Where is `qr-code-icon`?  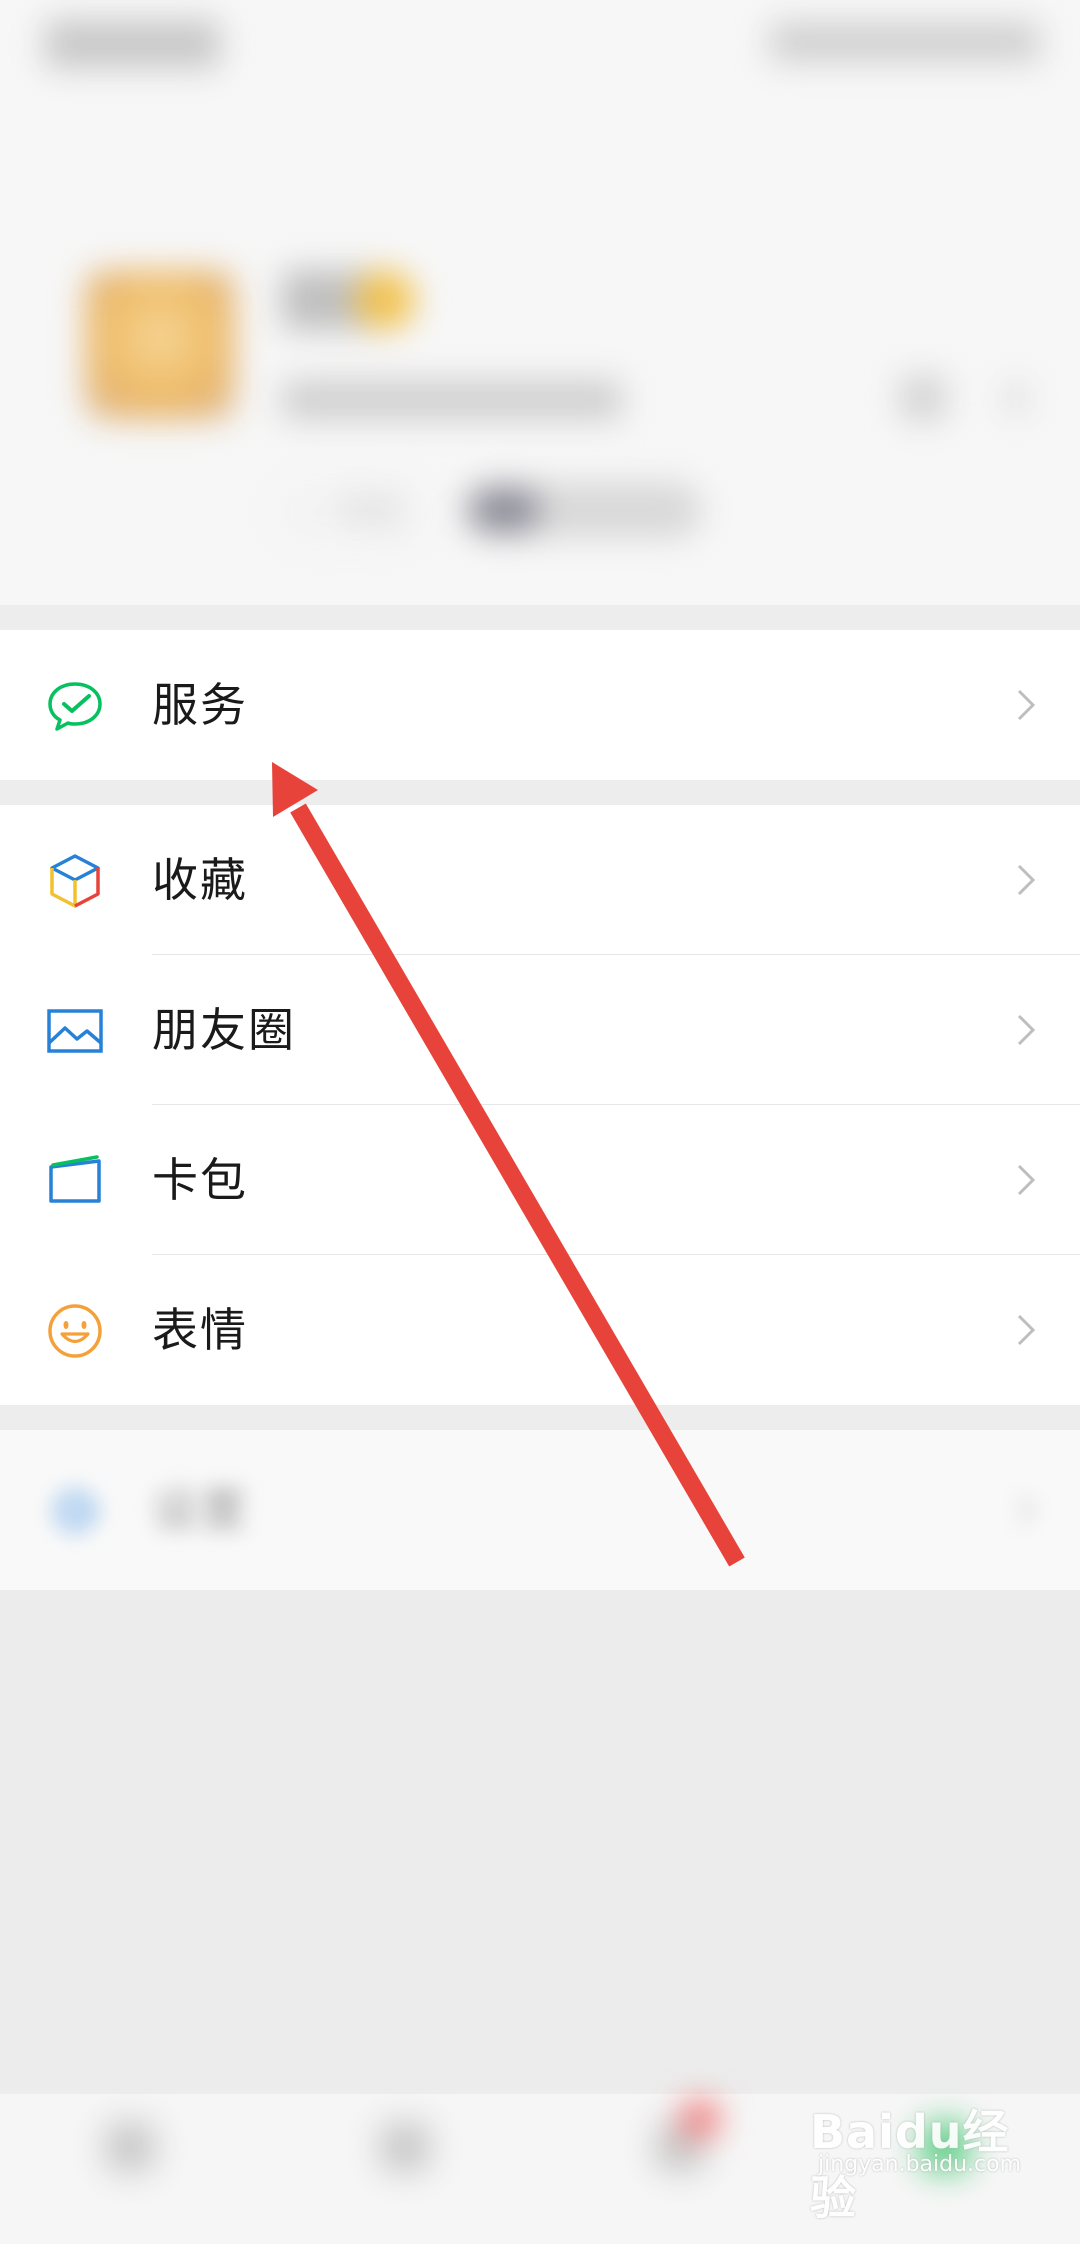 qr-code-icon is located at coordinates (923, 398).